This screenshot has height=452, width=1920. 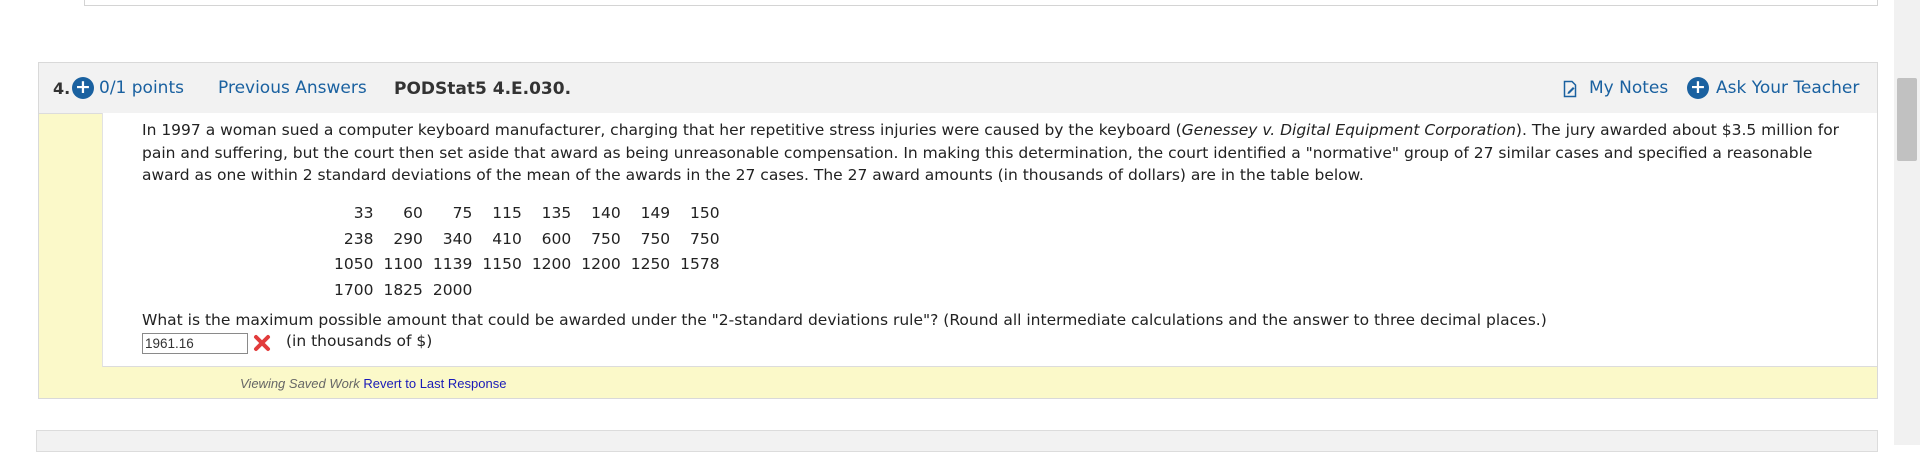 What do you see at coordinates (556, 213) in the screenshot?
I see `award-cell: 135` at bounding box center [556, 213].